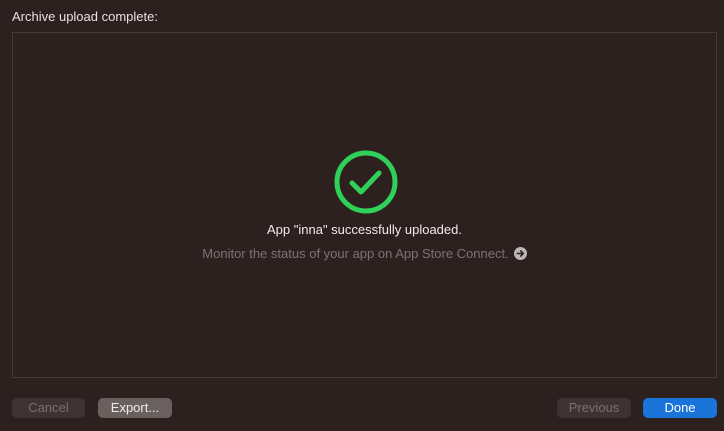 Image resolution: width=724 pixels, height=431 pixels. What do you see at coordinates (520, 253) in the screenshot?
I see `arrow-right-circle-icon` at bounding box center [520, 253].